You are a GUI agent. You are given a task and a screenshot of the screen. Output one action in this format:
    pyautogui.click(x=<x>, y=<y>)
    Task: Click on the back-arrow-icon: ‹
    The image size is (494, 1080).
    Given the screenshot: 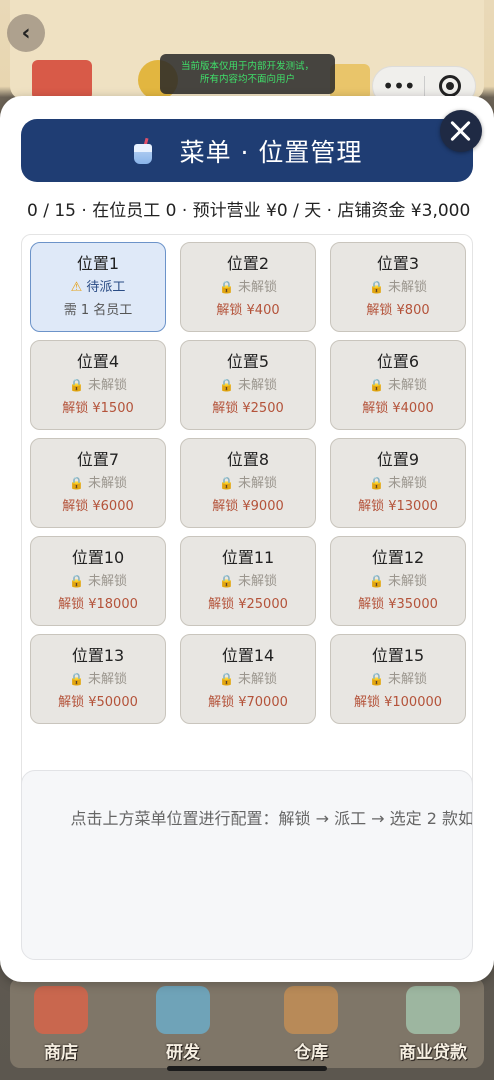 What is the action you would take?
    pyautogui.click(x=26, y=33)
    